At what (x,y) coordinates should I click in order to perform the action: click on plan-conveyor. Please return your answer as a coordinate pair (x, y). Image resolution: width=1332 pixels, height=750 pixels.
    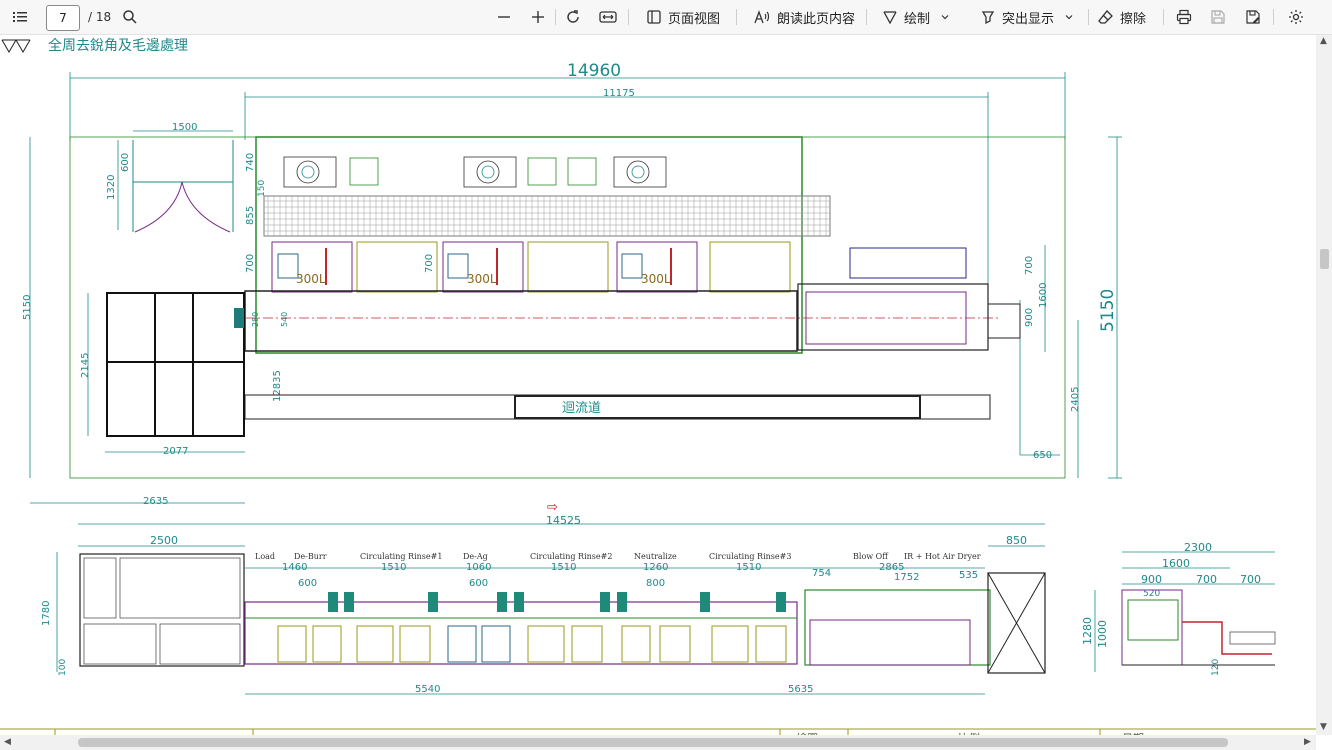
    Looking at the image, I should click on (632, 299).